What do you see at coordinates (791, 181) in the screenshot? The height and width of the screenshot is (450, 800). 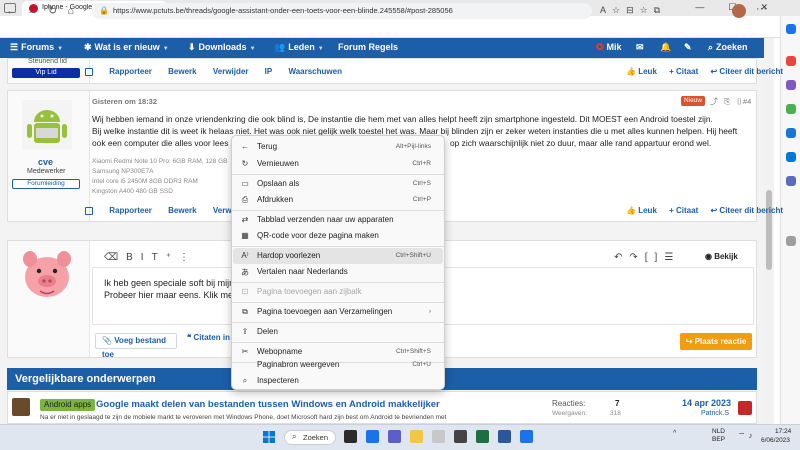 I see `drop-icon` at bounding box center [791, 181].